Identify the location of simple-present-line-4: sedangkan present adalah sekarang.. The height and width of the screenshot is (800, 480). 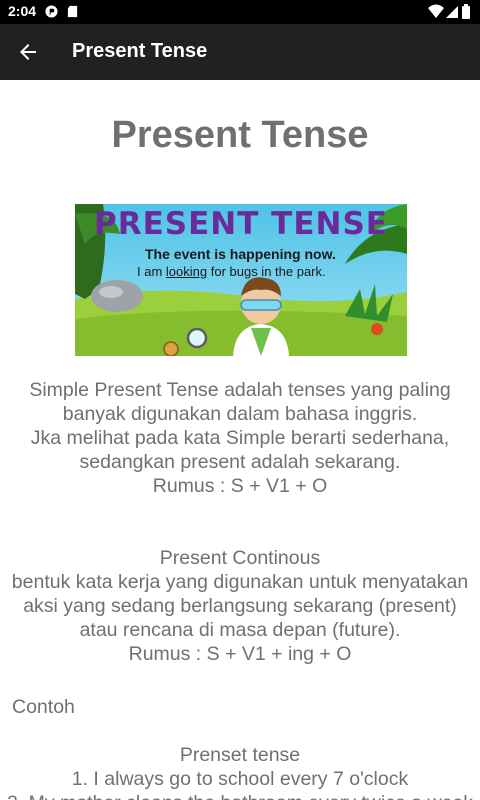
(240, 462).